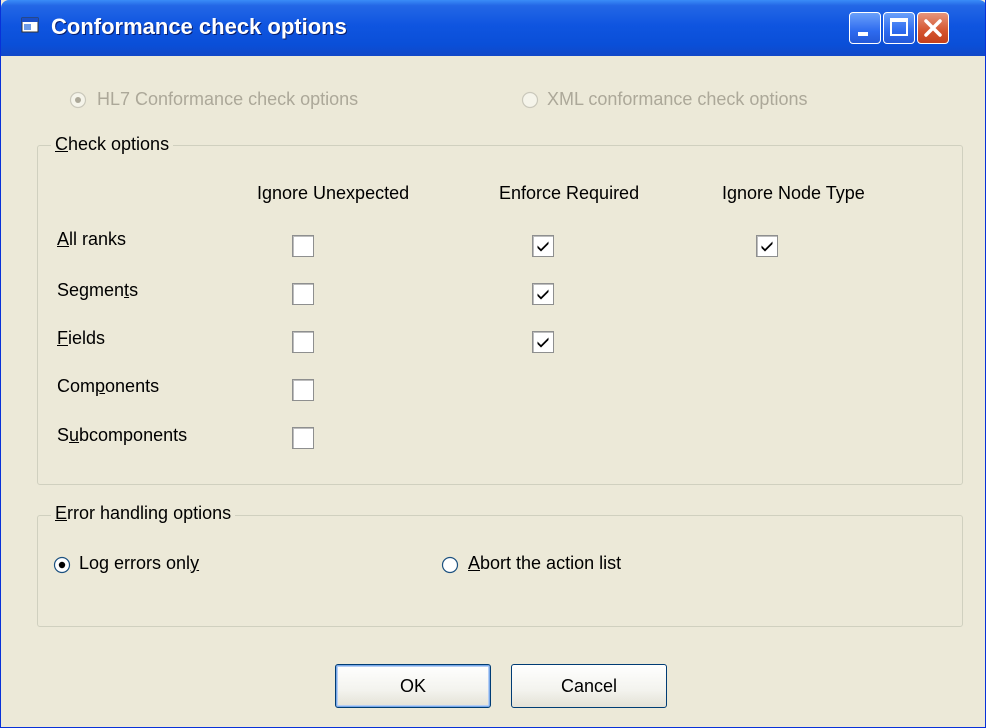 The width and height of the screenshot is (986, 728). I want to click on check-options-title: Check options, so click(112, 144).